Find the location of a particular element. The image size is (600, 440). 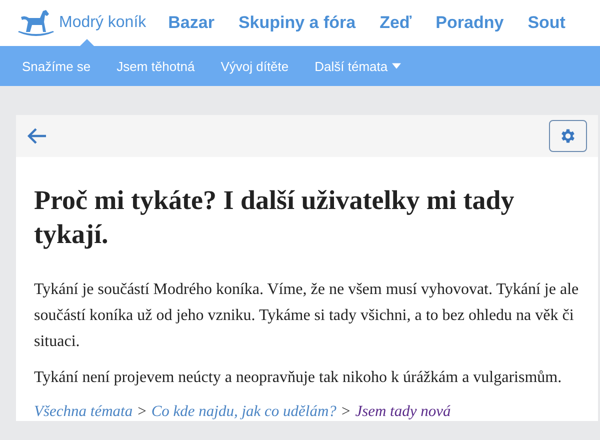

gear-icon is located at coordinates (568, 136).